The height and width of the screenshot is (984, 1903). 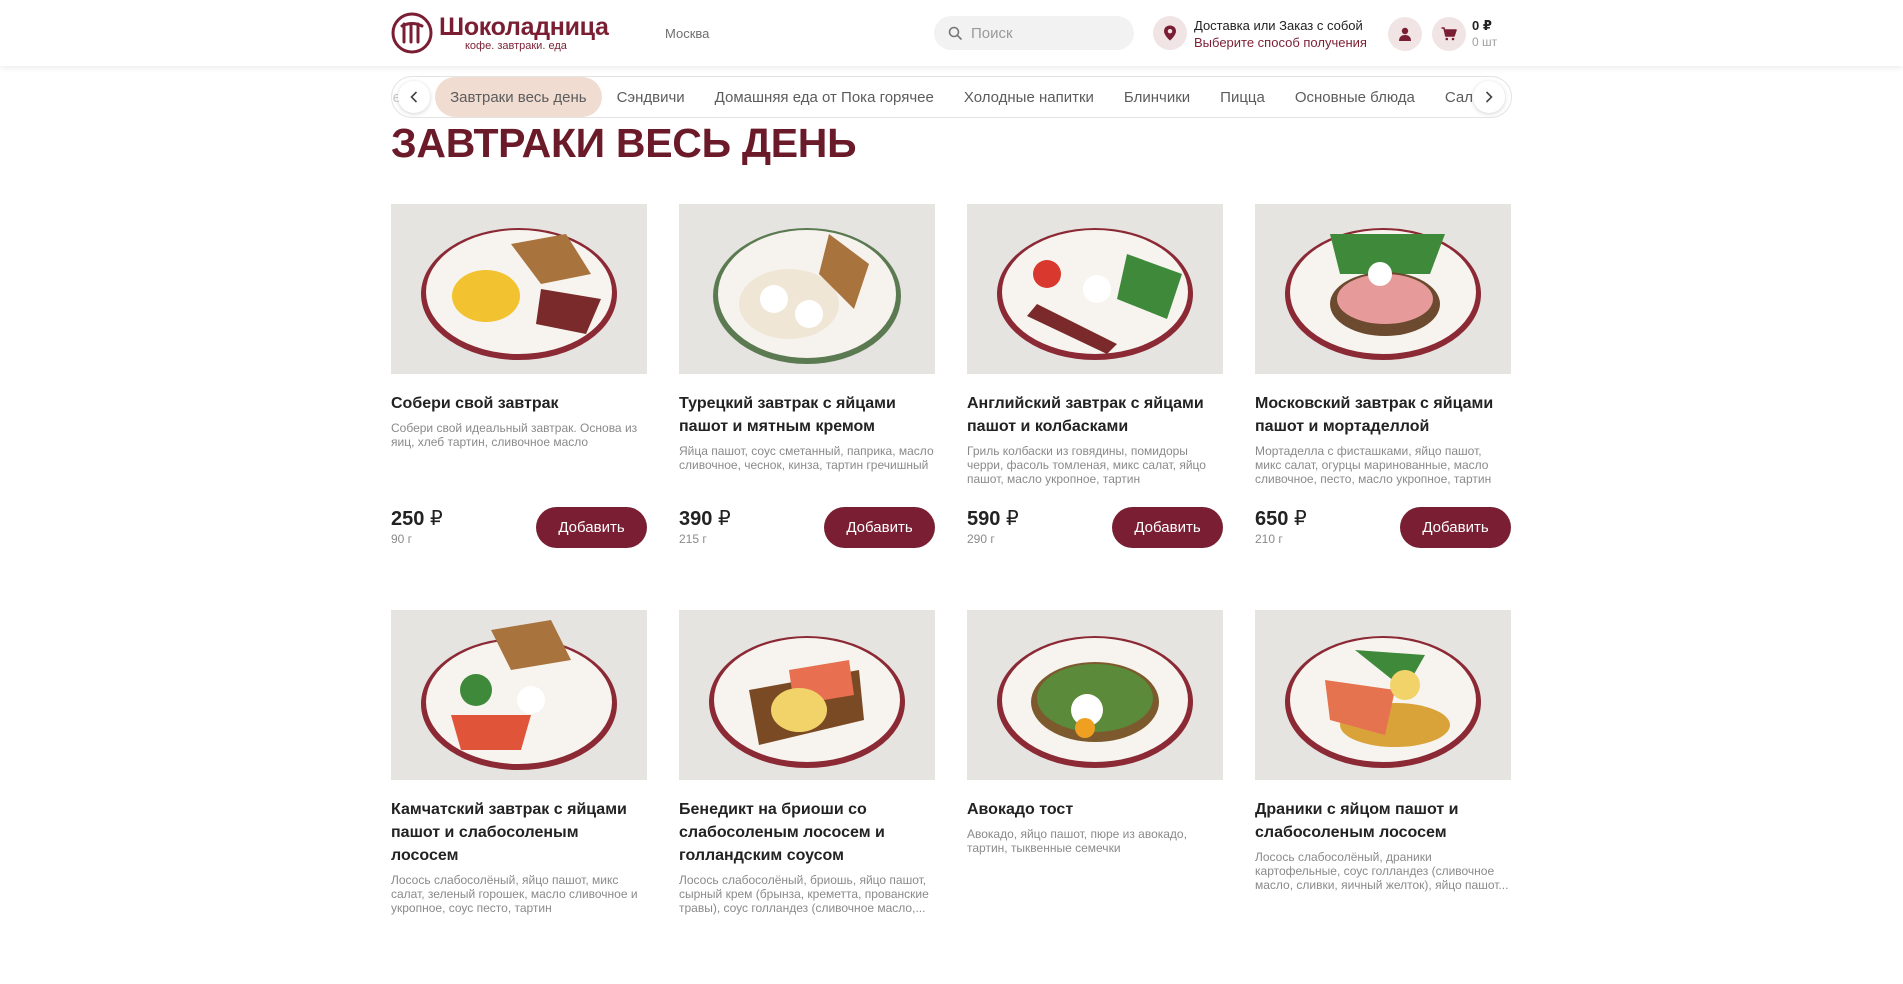 I want to click on product-price: 650 ₽, so click(x=1281, y=518).